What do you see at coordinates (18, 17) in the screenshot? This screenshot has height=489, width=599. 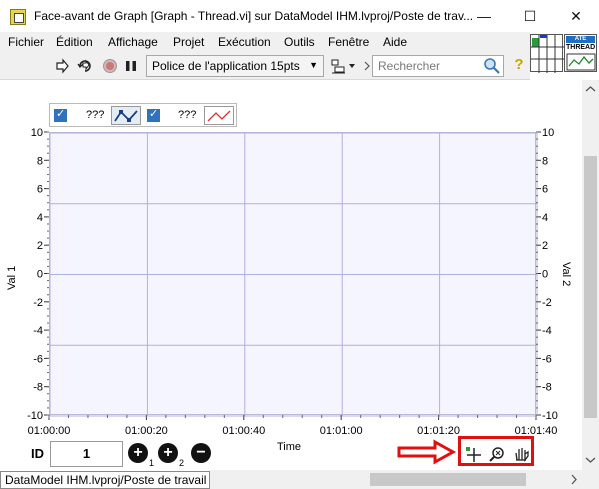 I see `labview-vi-icon` at bounding box center [18, 17].